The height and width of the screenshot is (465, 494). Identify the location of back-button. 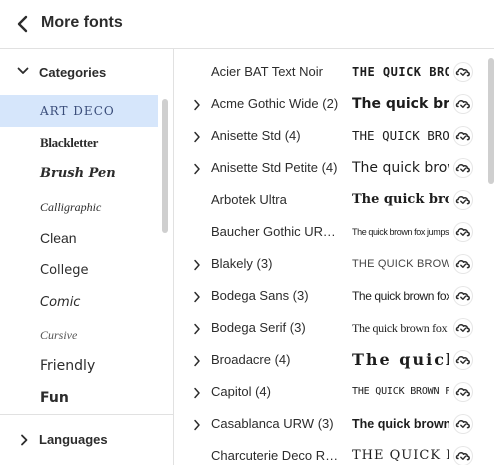
(23, 24).